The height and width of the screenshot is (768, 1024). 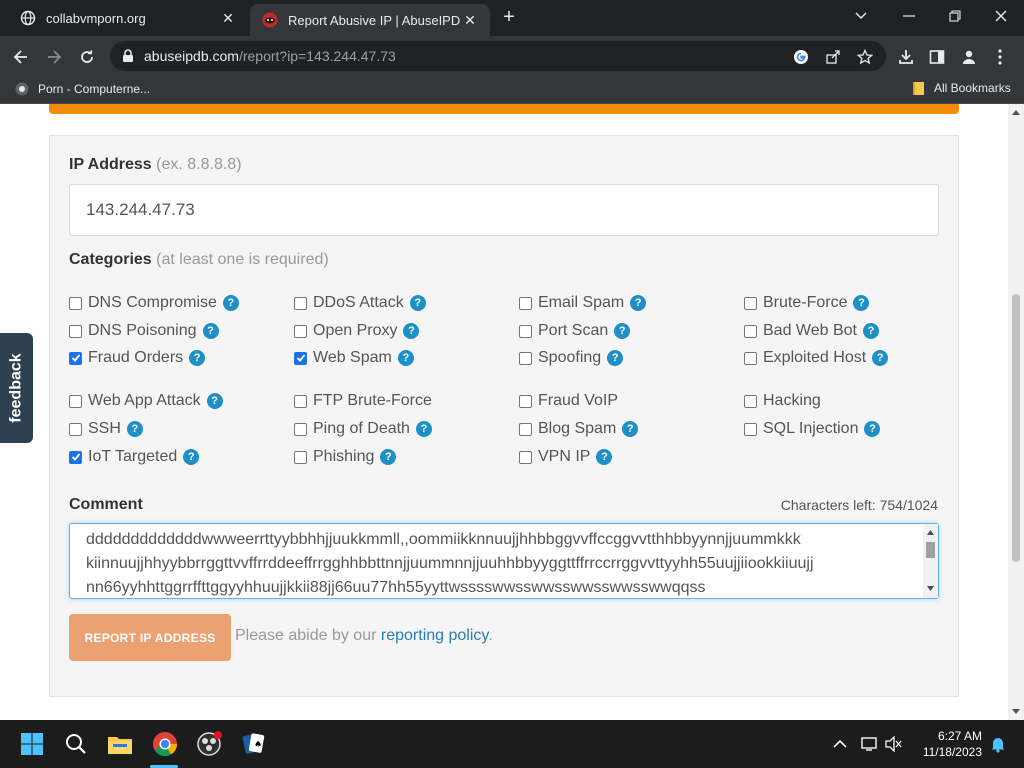 I want to click on category-option: Spoofing?, so click(x=571, y=358).